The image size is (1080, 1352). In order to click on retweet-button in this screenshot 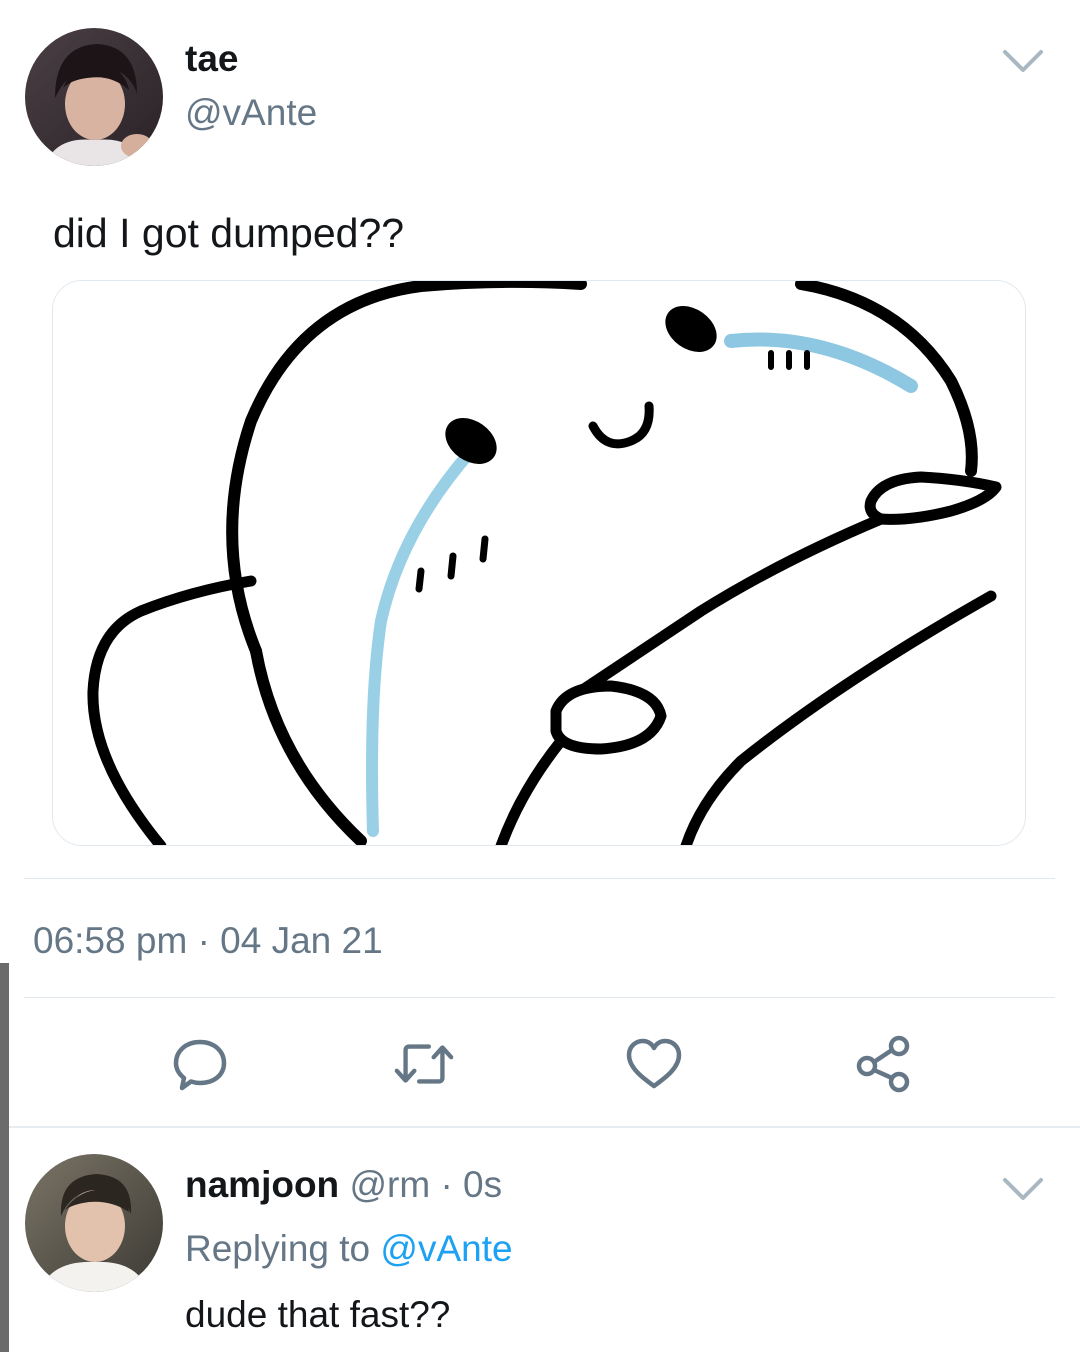, I will do `click(424, 1064)`.